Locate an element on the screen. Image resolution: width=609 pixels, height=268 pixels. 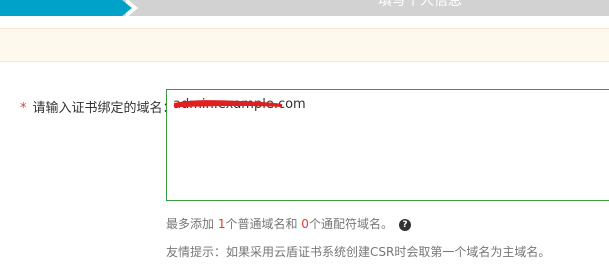
step-progress-bar: 填写个人信息 is located at coordinates (304, 8).